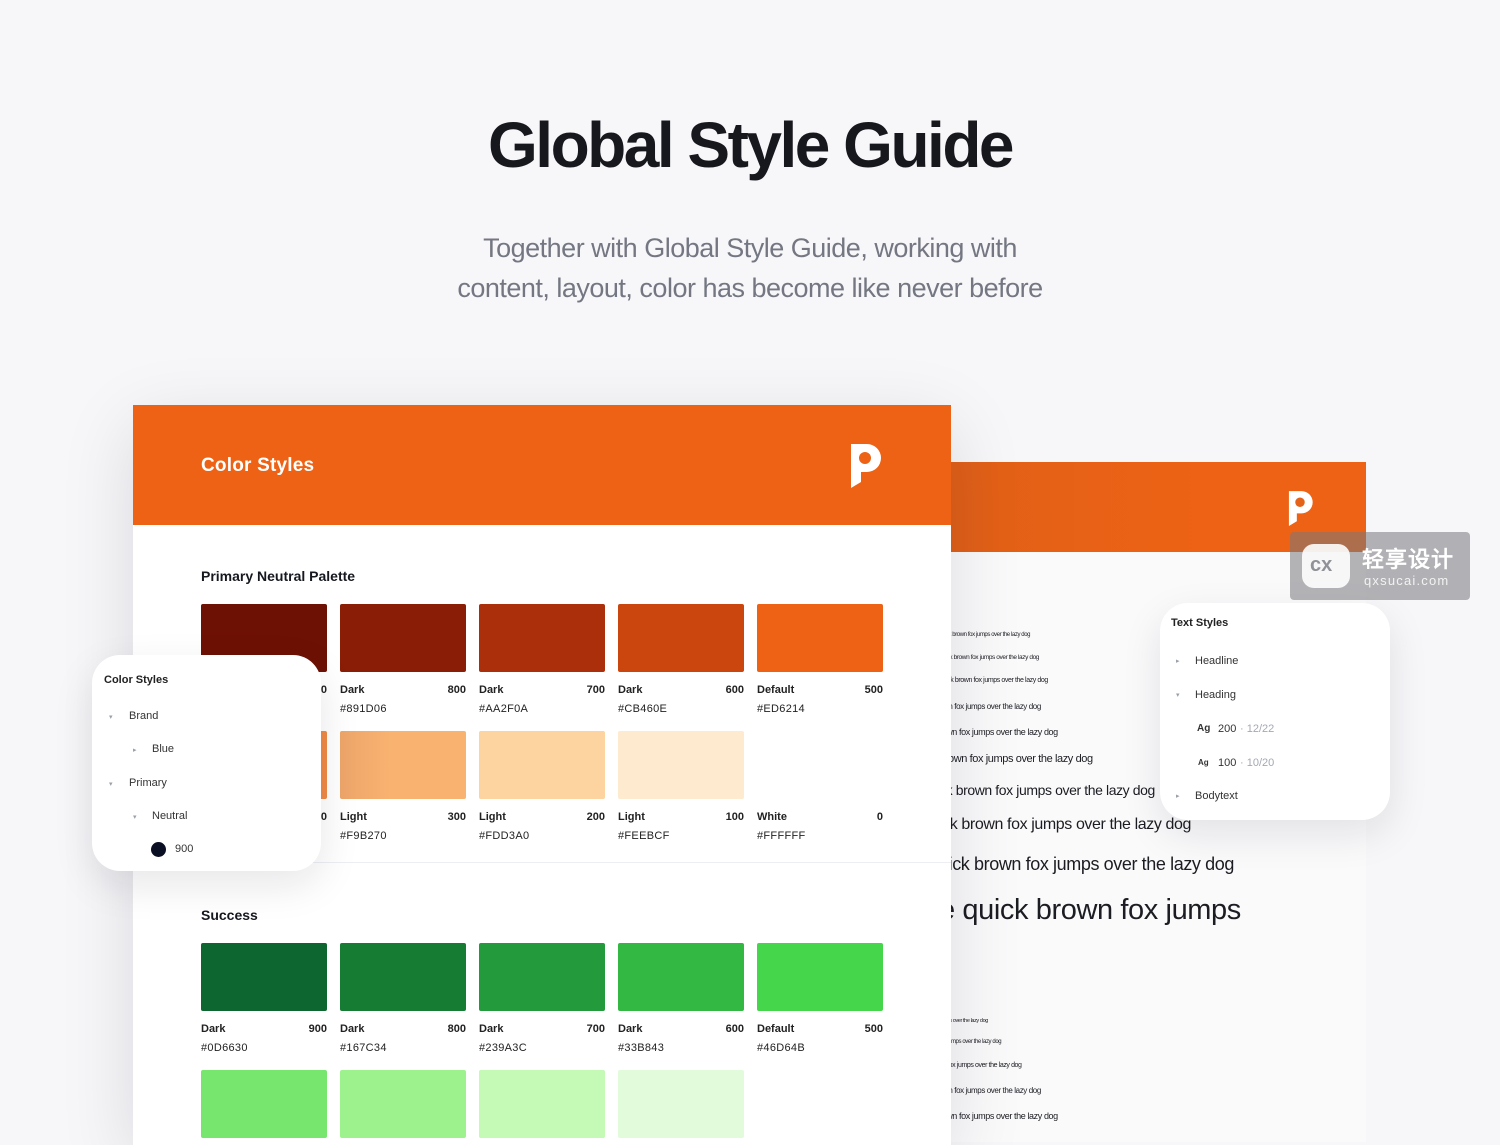 This screenshot has height=1145, width=1500. I want to click on swatch-hex: #FEEBCF, so click(644, 836).